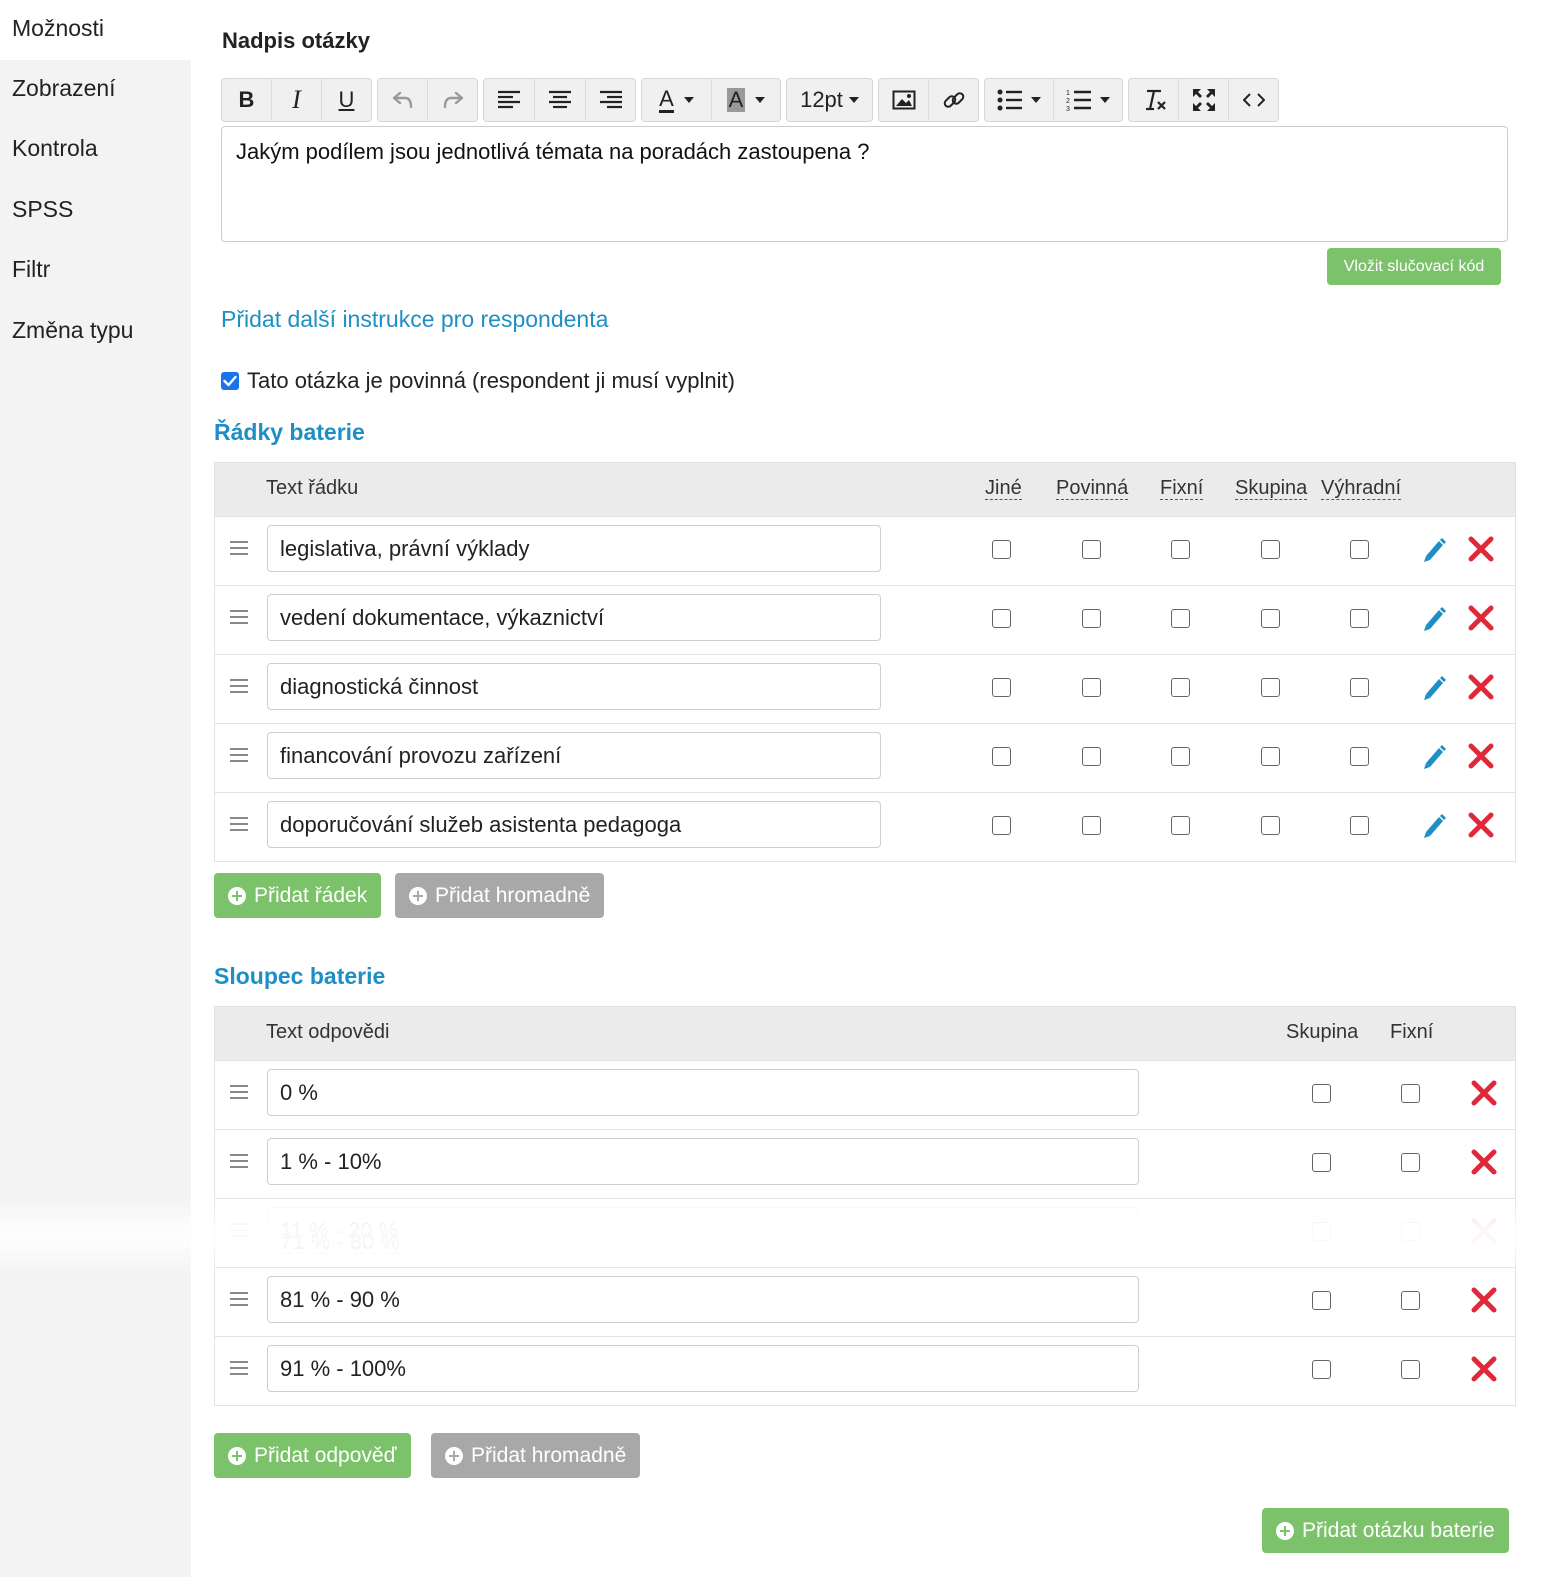 This screenshot has height=1577, width=1543. Describe the element at coordinates (1154, 100) in the screenshot. I see `clear-format-button` at that location.